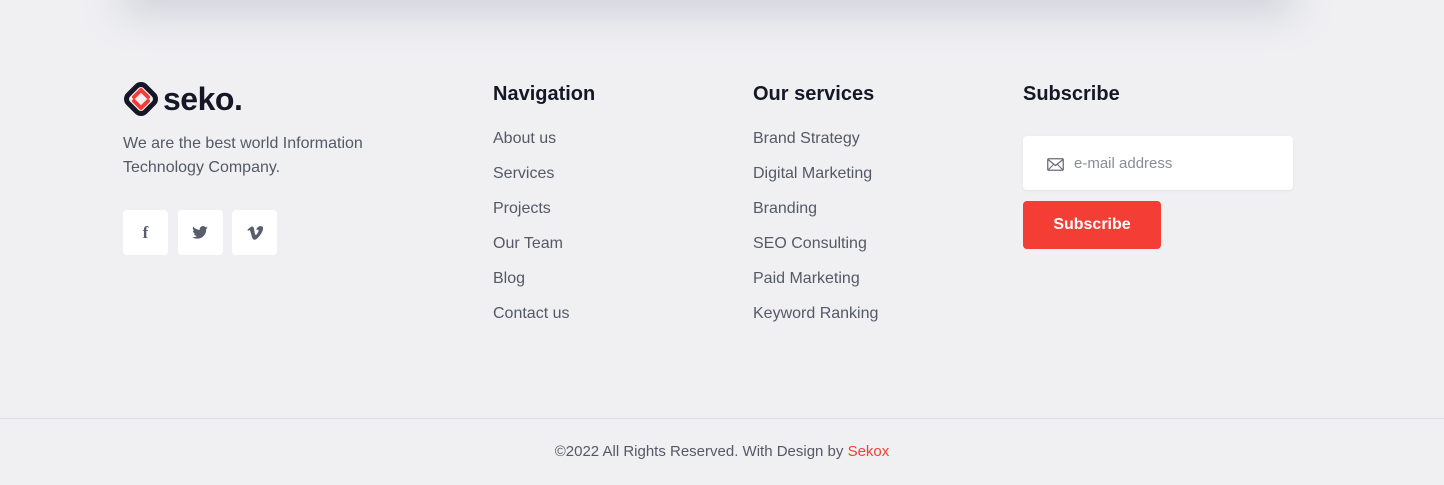  I want to click on service-link-seo: SEO Consulting, so click(815, 244).